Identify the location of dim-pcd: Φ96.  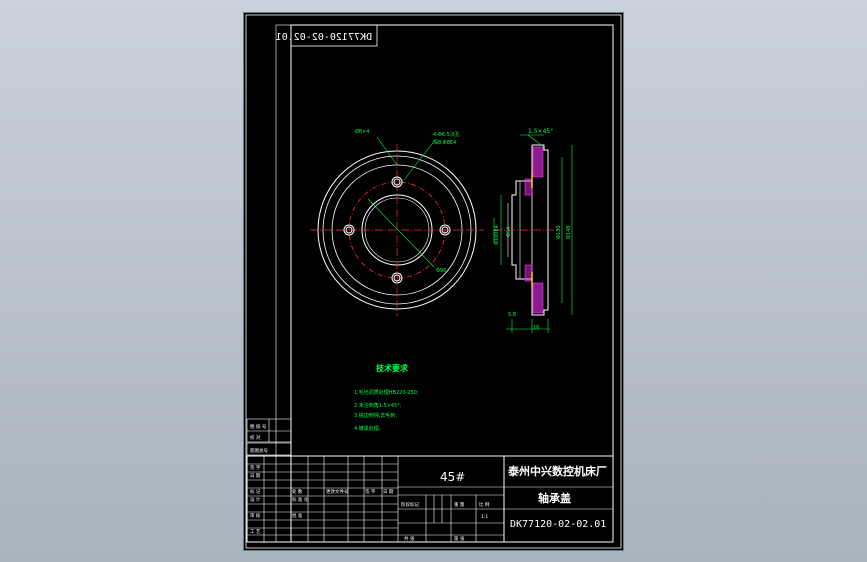
(441, 271).